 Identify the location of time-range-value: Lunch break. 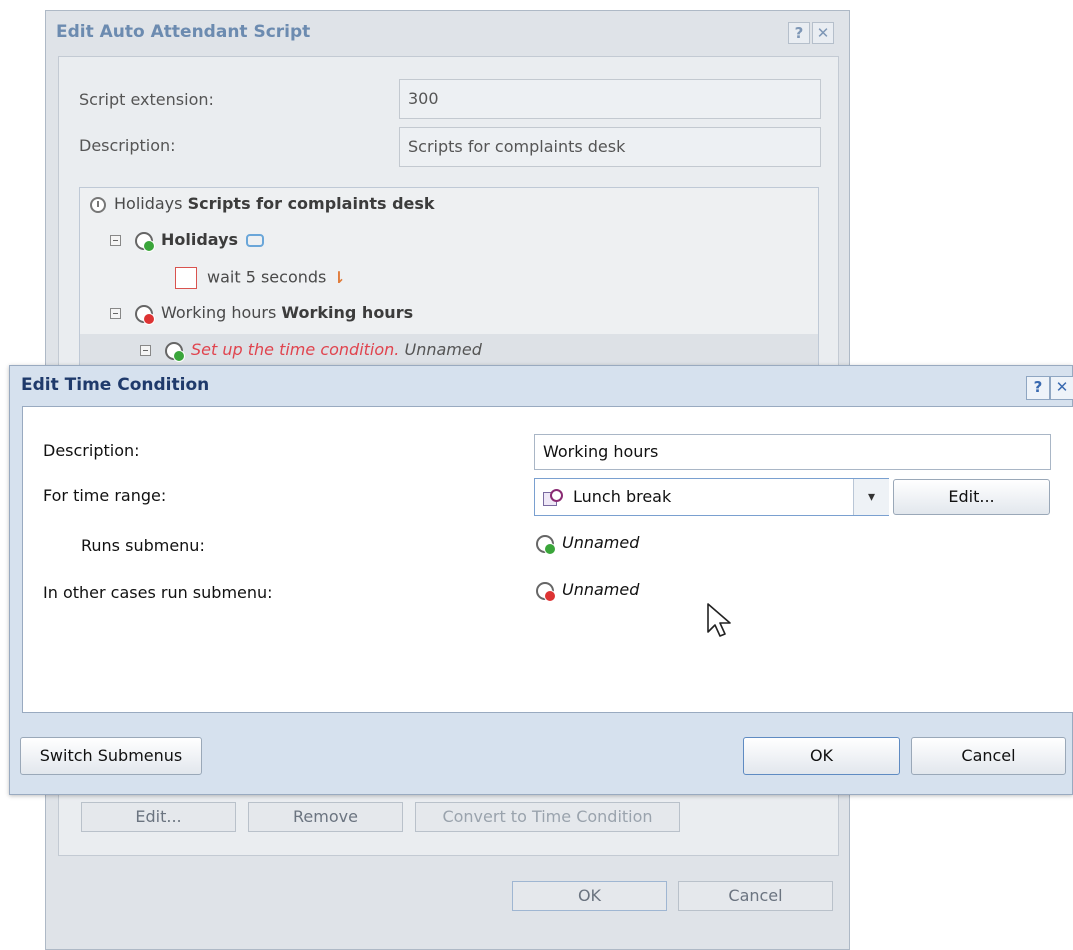
(622, 496).